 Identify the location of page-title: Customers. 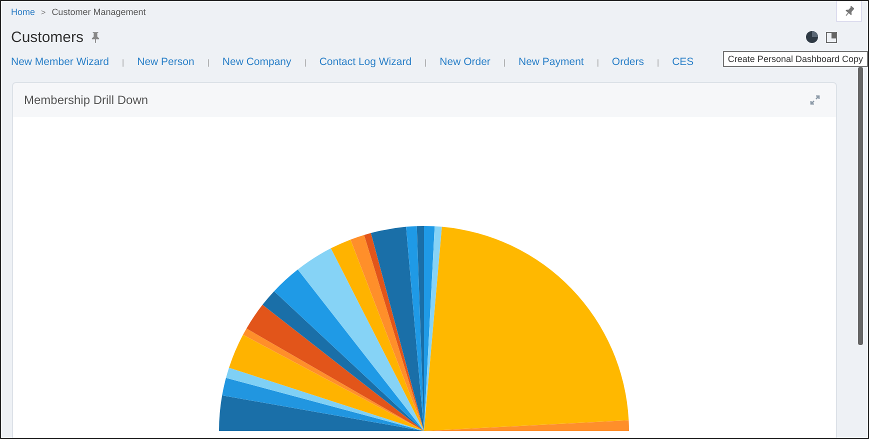
(47, 37).